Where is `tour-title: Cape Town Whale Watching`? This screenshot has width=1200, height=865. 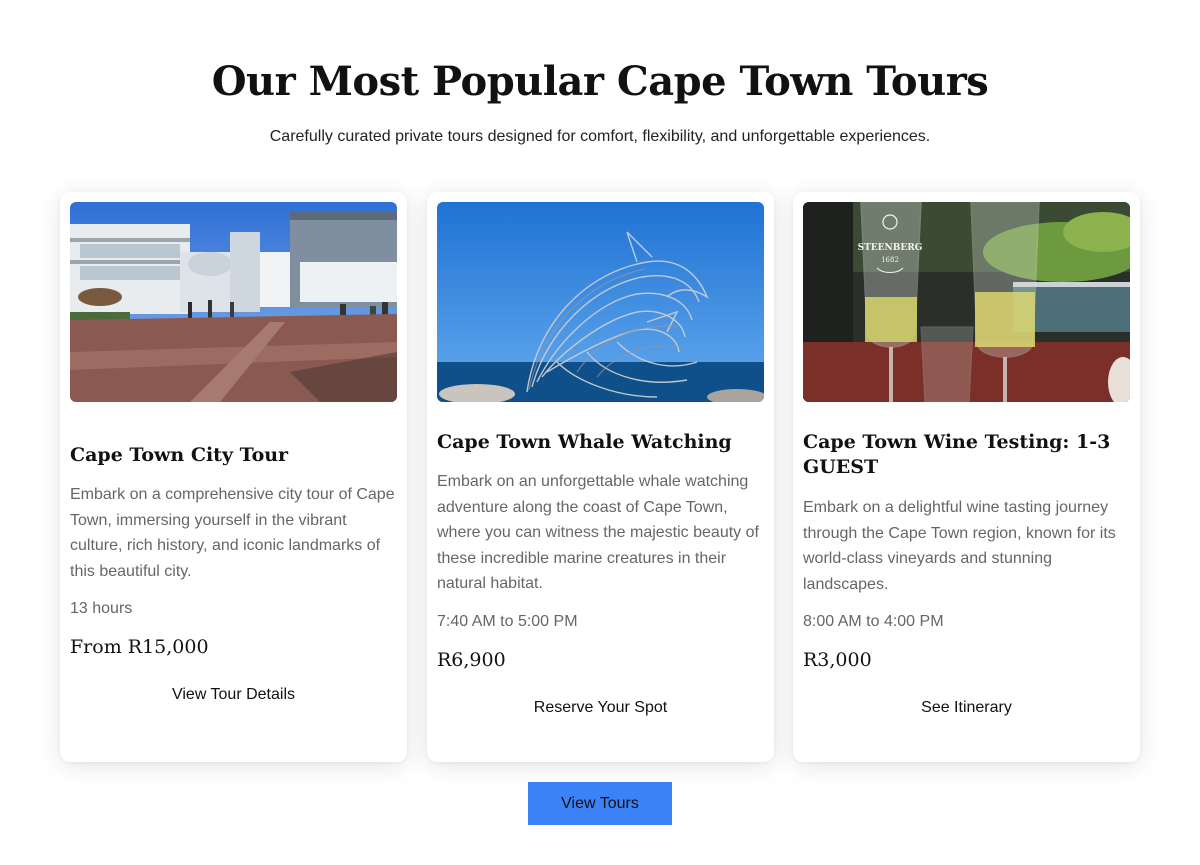 tour-title: Cape Town Whale Watching is located at coordinates (584, 442).